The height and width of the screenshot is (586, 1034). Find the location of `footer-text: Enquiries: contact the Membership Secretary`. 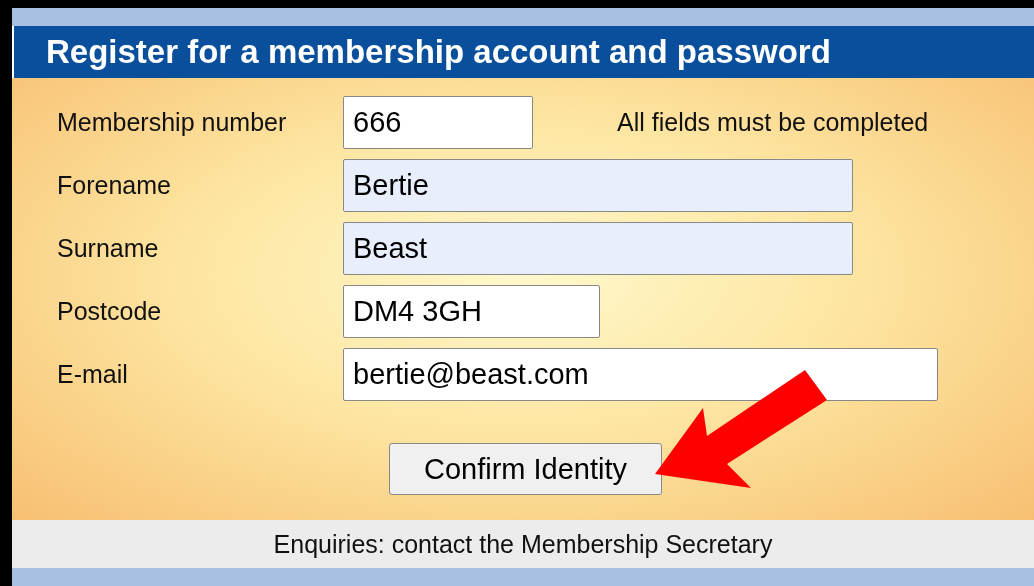

footer-text: Enquiries: contact the Membership Secretary is located at coordinates (523, 544).